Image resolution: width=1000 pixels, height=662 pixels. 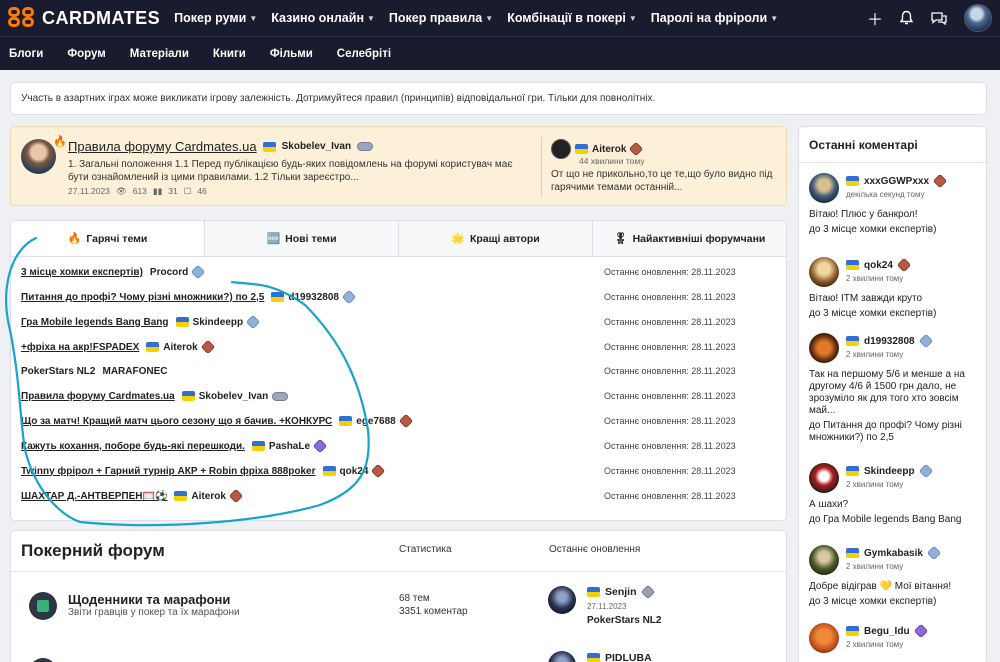 What do you see at coordinates (38, 156) in the screenshot?
I see `author-avatar` at bounding box center [38, 156].